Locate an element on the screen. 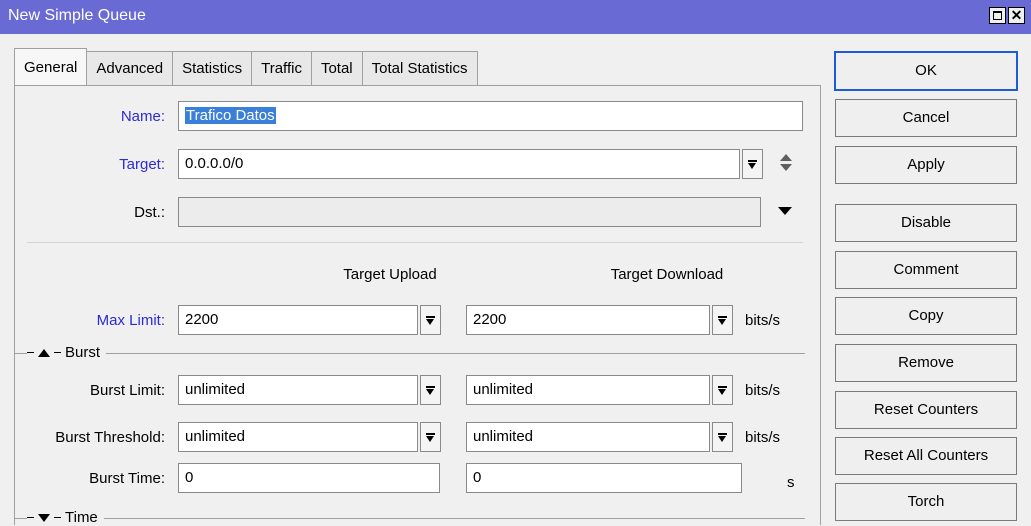  burst-threshold-download-dropdown is located at coordinates (722, 437).